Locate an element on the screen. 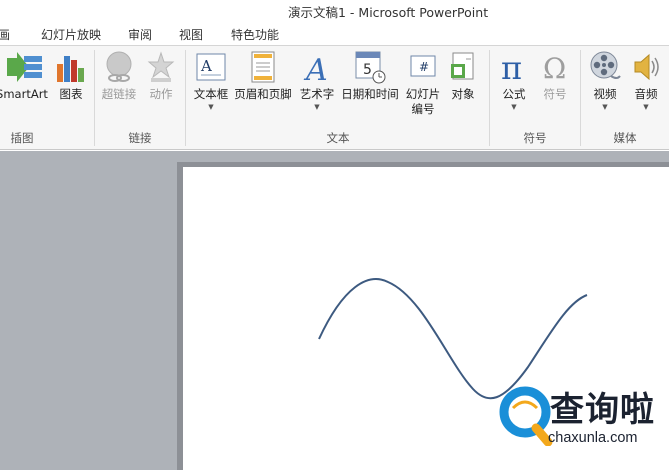 This screenshot has width=669, height=470. group-links-label: 链接 is located at coordinates (140, 138).